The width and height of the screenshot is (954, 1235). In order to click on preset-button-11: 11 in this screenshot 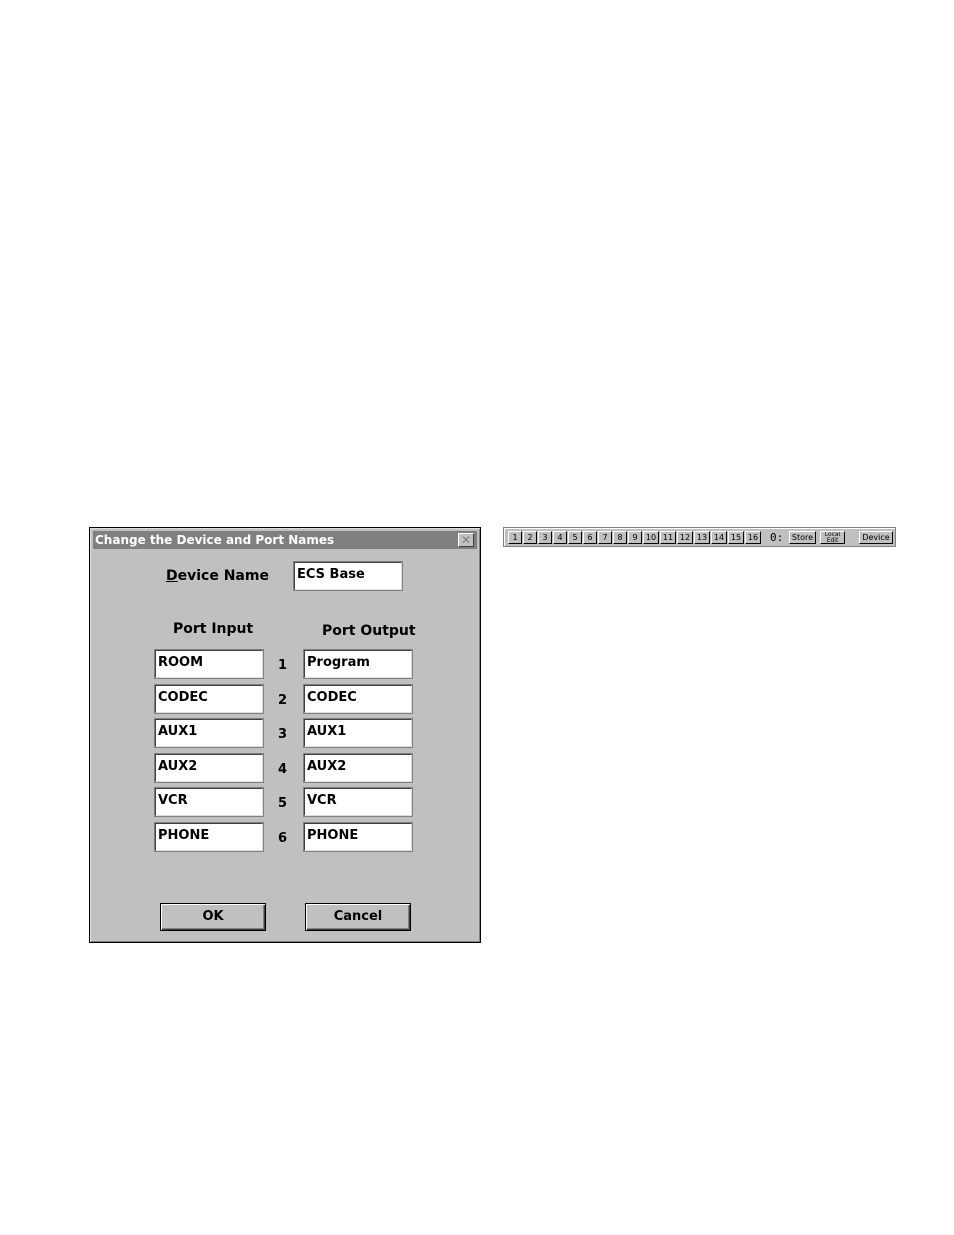, I will do `click(668, 537)`.